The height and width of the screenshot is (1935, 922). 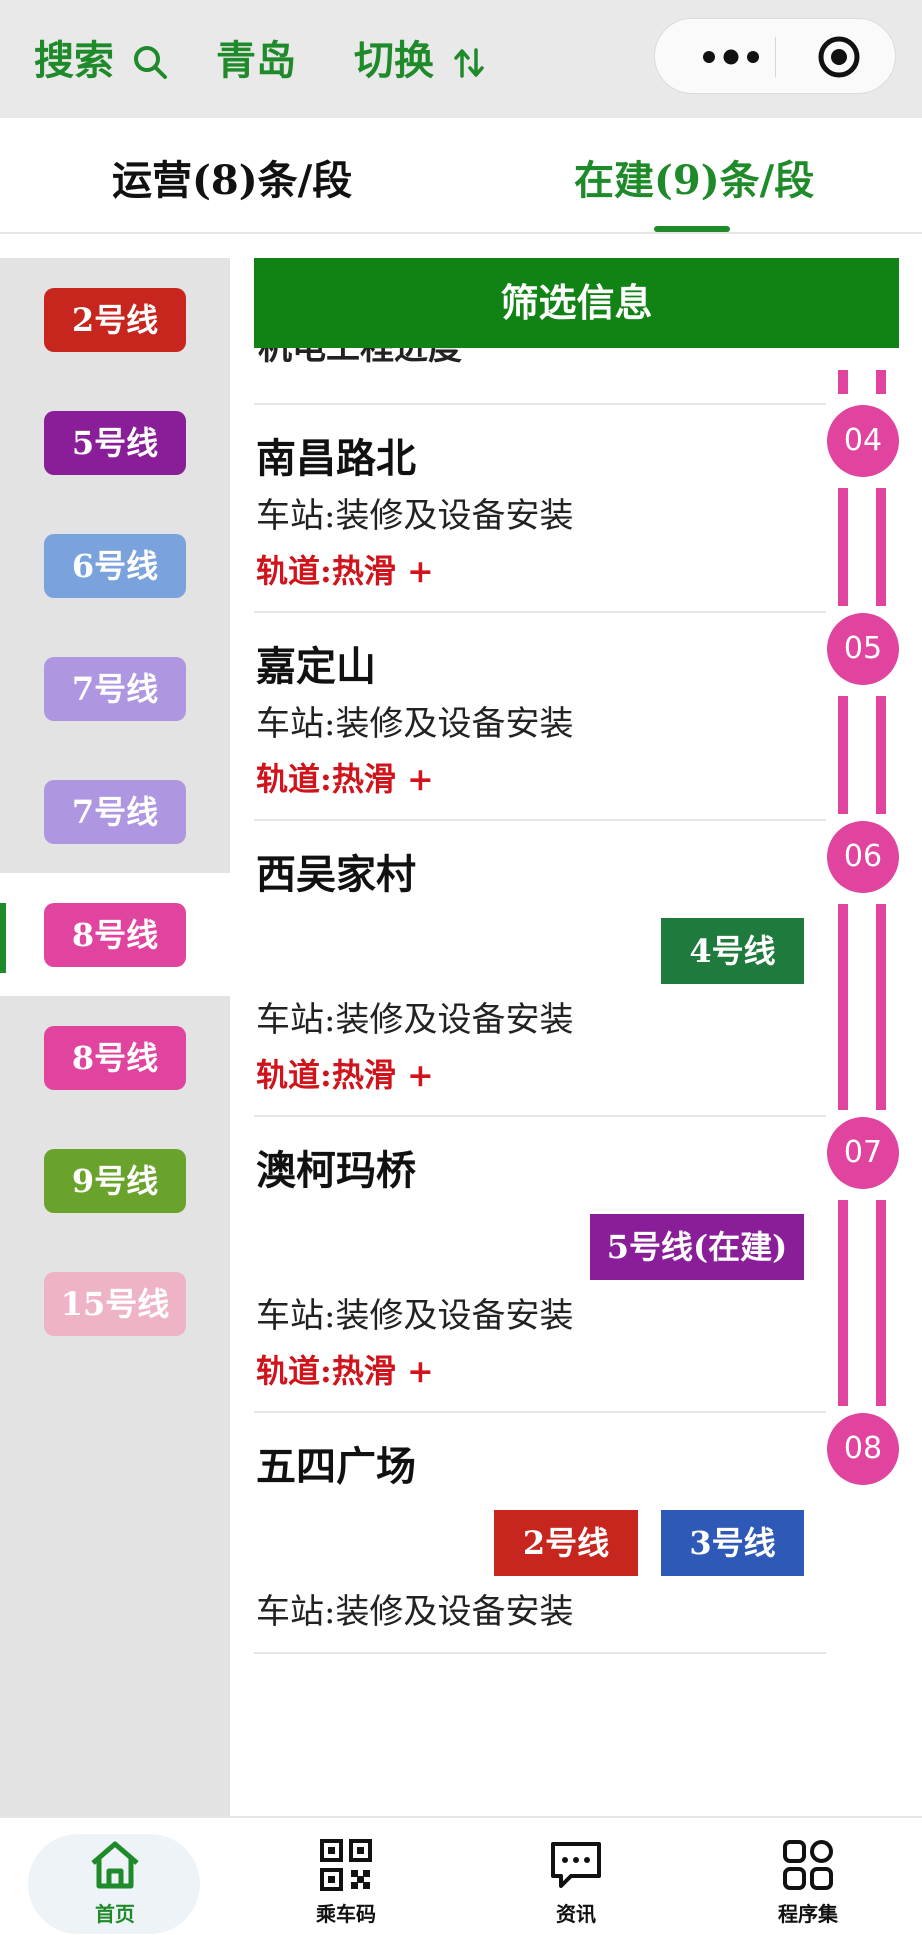 What do you see at coordinates (566, 1543) in the screenshot?
I see `transfer-line-badge: 2号线` at bounding box center [566, 1543].